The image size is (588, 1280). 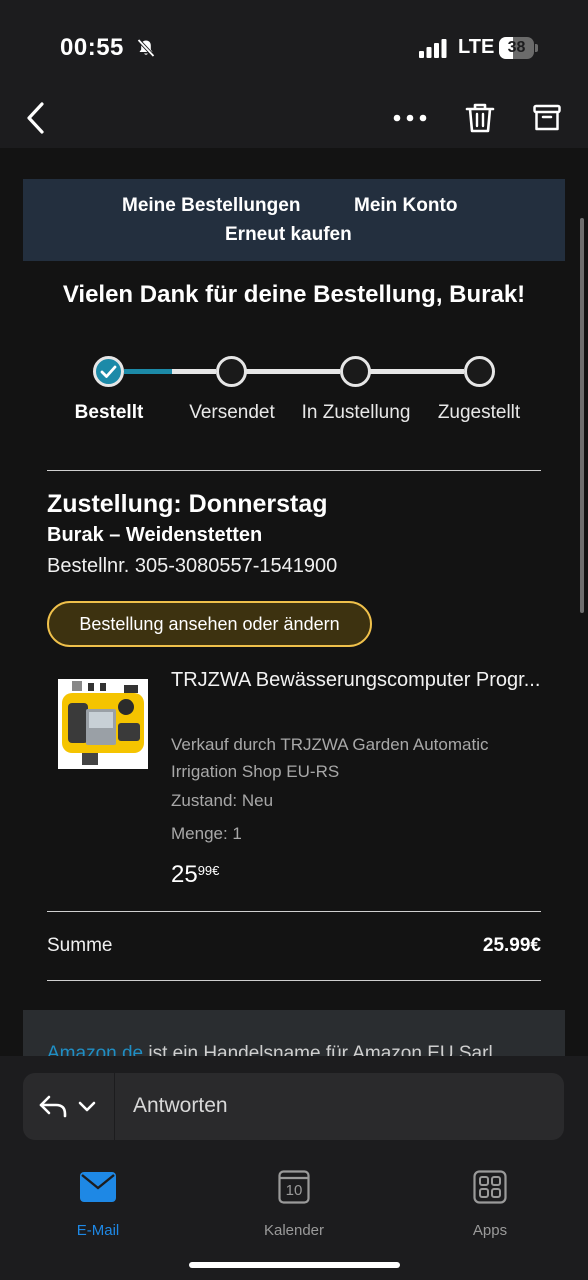 I want to click on step-ordered-dot, so click(x=108, y=371).